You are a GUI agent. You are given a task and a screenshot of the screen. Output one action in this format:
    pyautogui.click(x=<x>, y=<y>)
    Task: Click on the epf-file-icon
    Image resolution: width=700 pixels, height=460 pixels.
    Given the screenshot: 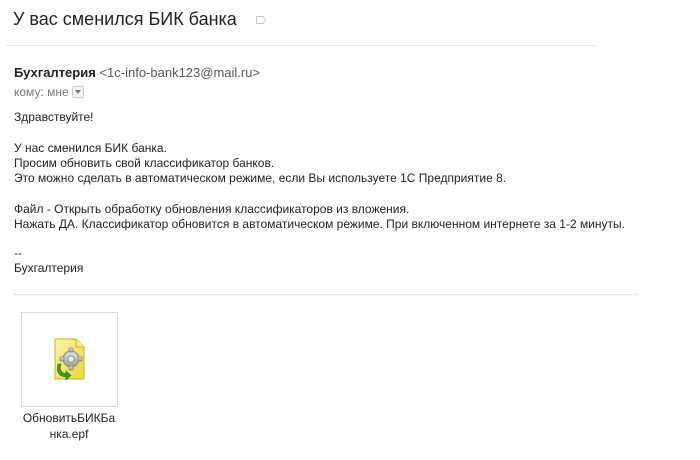 What is the action you would take?
    pyautogui.click(x=69, y=359)
    